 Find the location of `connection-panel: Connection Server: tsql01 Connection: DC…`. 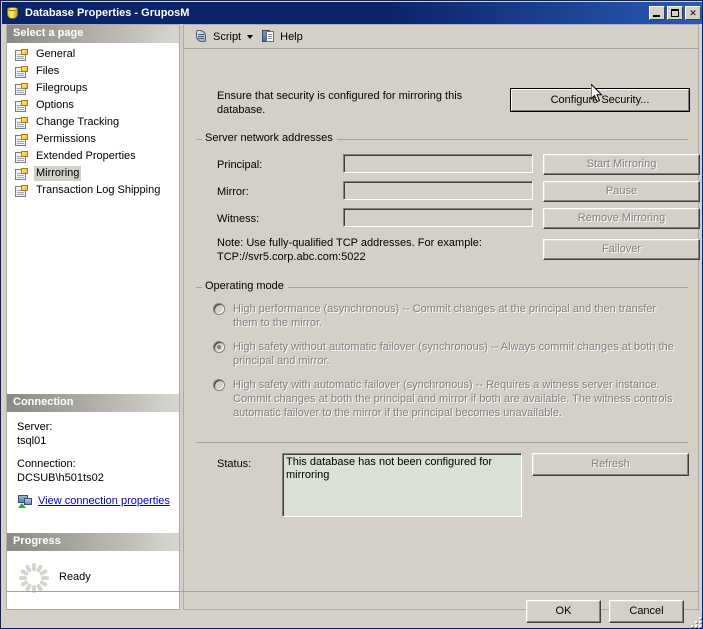

connection-panel: Connection Server: tsql01 Connection: DC… is located at coordinates (93, 463).